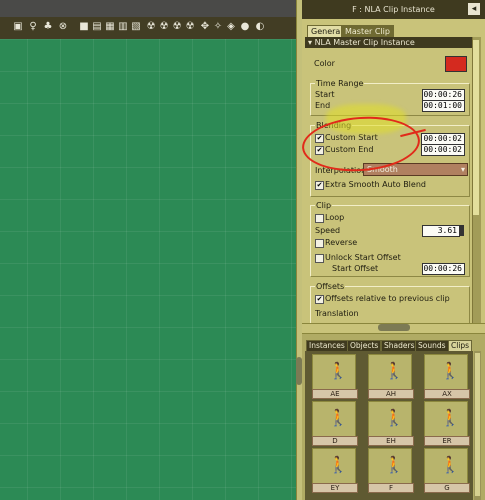 The height and width of the screenshot is (500, 485). What do you see at coordinates (84, 27) in the screenshot?
I see `wireframe-mode-icon: ■` at bounding box center [84, 27].